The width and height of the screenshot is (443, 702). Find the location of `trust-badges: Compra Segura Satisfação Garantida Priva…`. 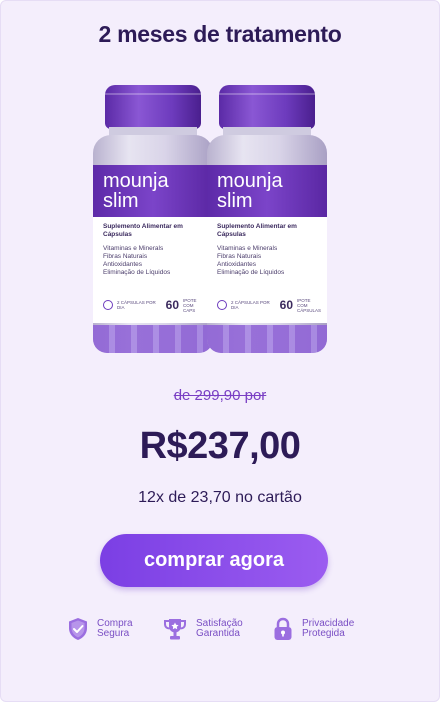

trust-badges: Compra Segura Satisfação Garantida Priva… is located at coordinates (220, 629).